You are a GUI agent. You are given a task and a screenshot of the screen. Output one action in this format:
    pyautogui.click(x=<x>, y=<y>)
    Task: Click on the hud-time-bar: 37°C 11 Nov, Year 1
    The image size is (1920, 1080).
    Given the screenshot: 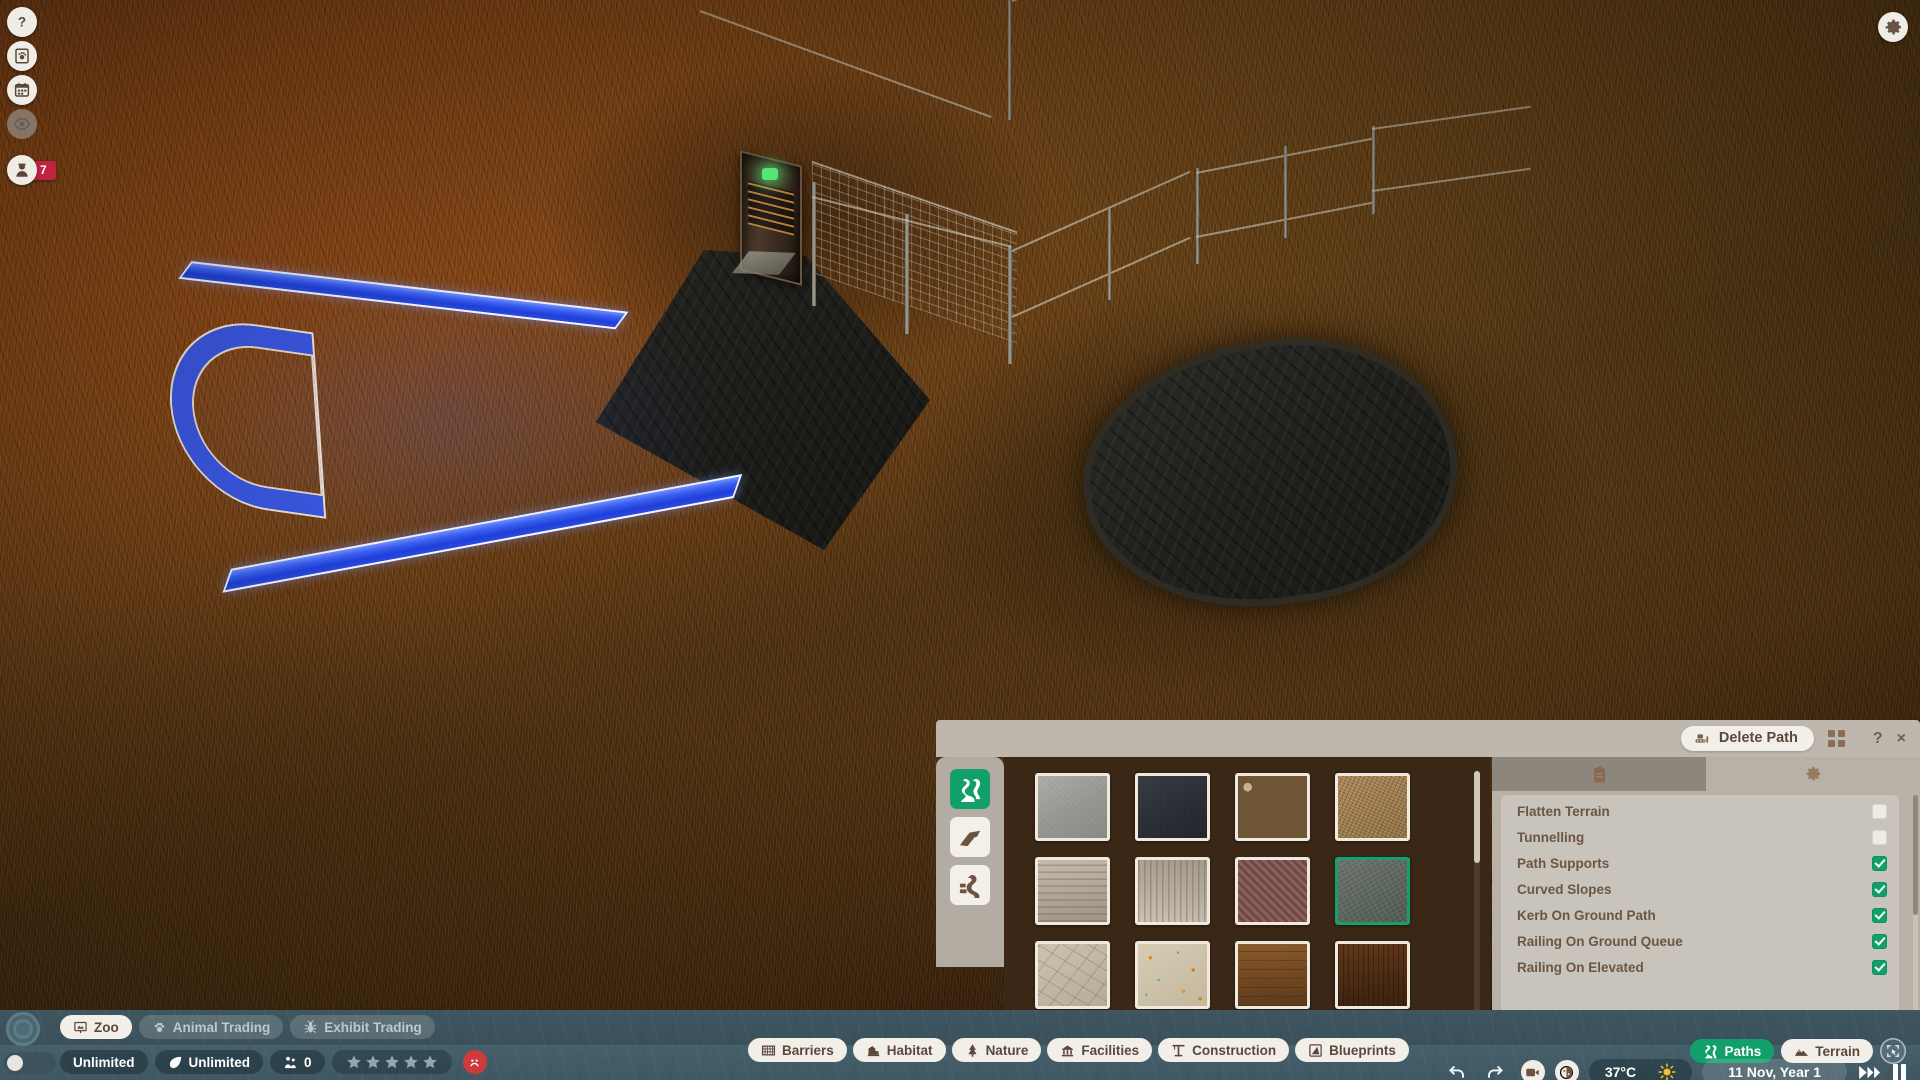 What is the action you would take?
    pyautogui.click(x=1676, y=1069)
    